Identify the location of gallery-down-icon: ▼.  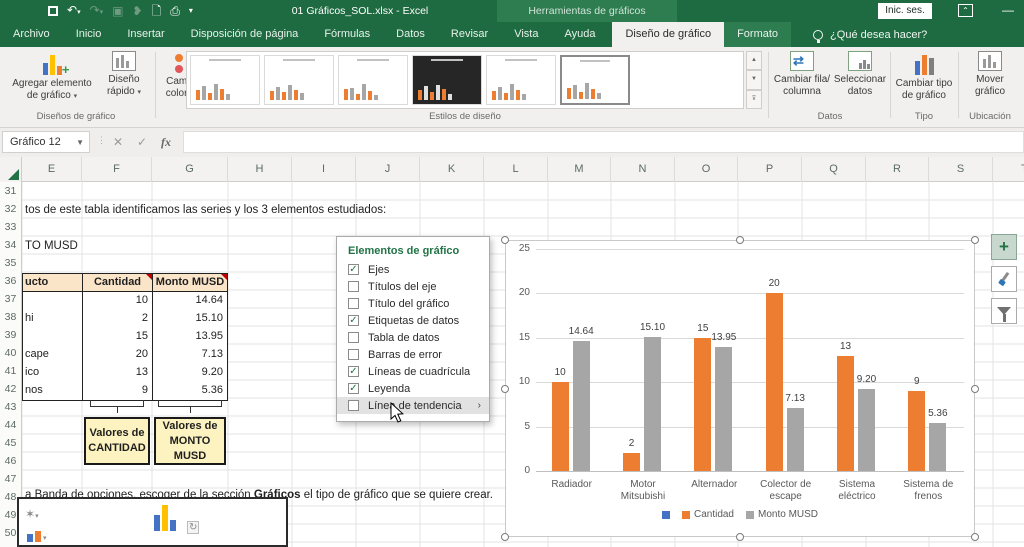
(754, 80).